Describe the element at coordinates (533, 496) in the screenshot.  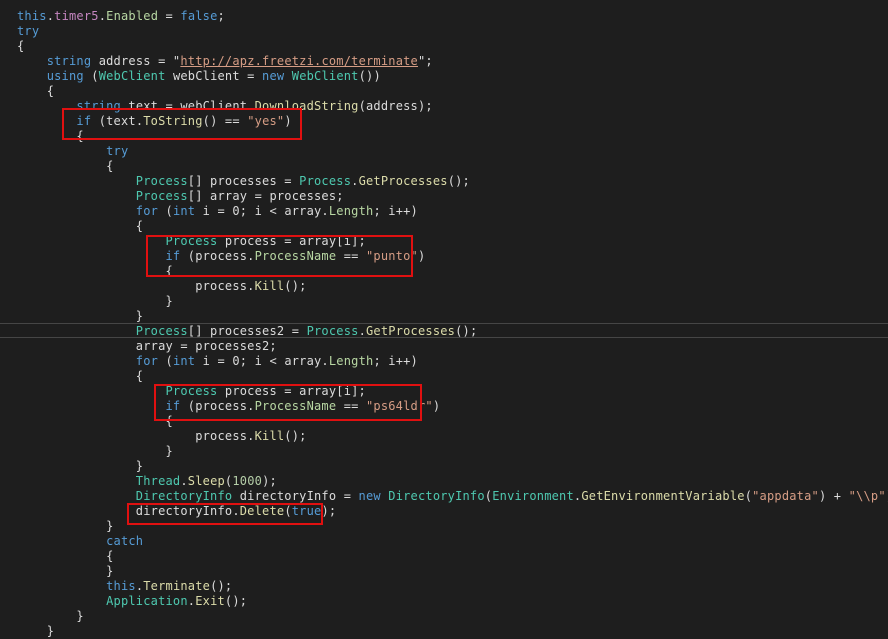
I see `code-token: Environment` at that location.